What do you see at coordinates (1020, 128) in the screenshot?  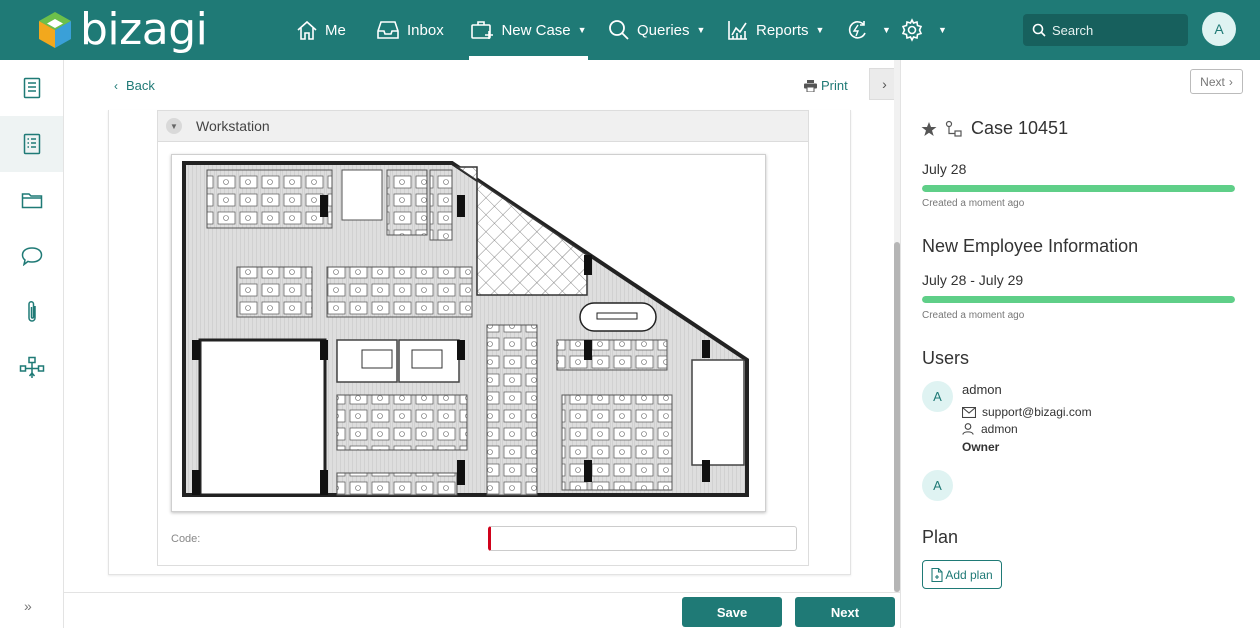 I see `case-title: Case 10451` at bounding box center [1020, 128].